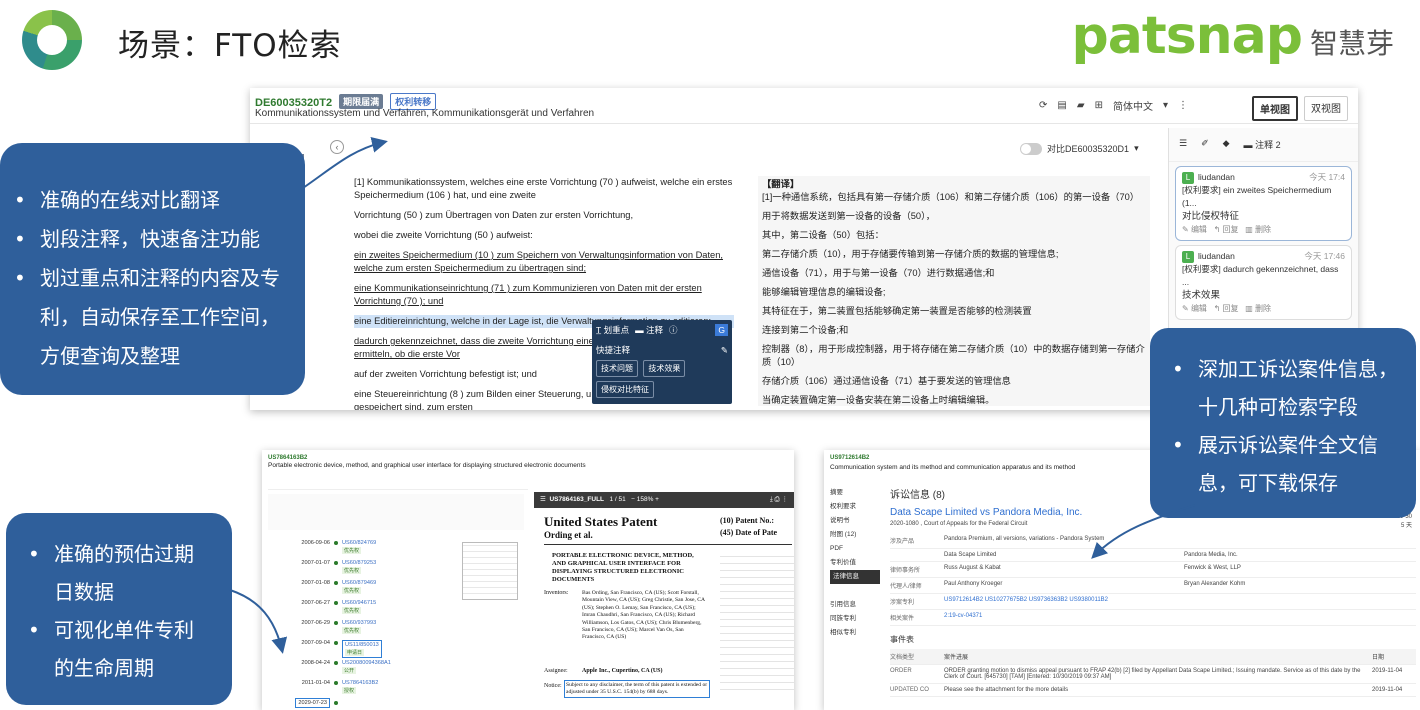  What do you see at coordinates (1324, 256) in the screenshot?
I see `note-time: 今天 17:46` at bounding box center [1324, 256].